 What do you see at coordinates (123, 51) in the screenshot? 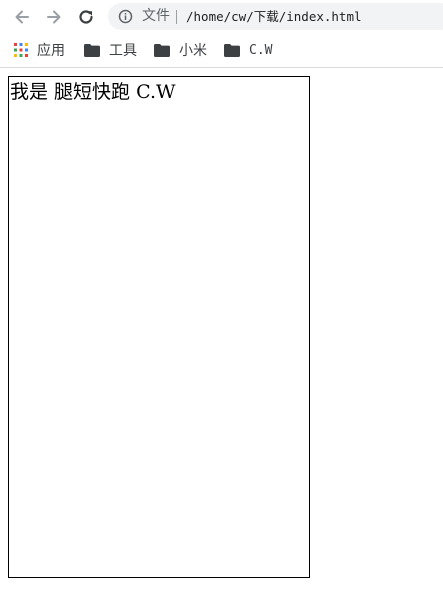
I see `bookmark-label: 工具` at bounding box center [123, 51].